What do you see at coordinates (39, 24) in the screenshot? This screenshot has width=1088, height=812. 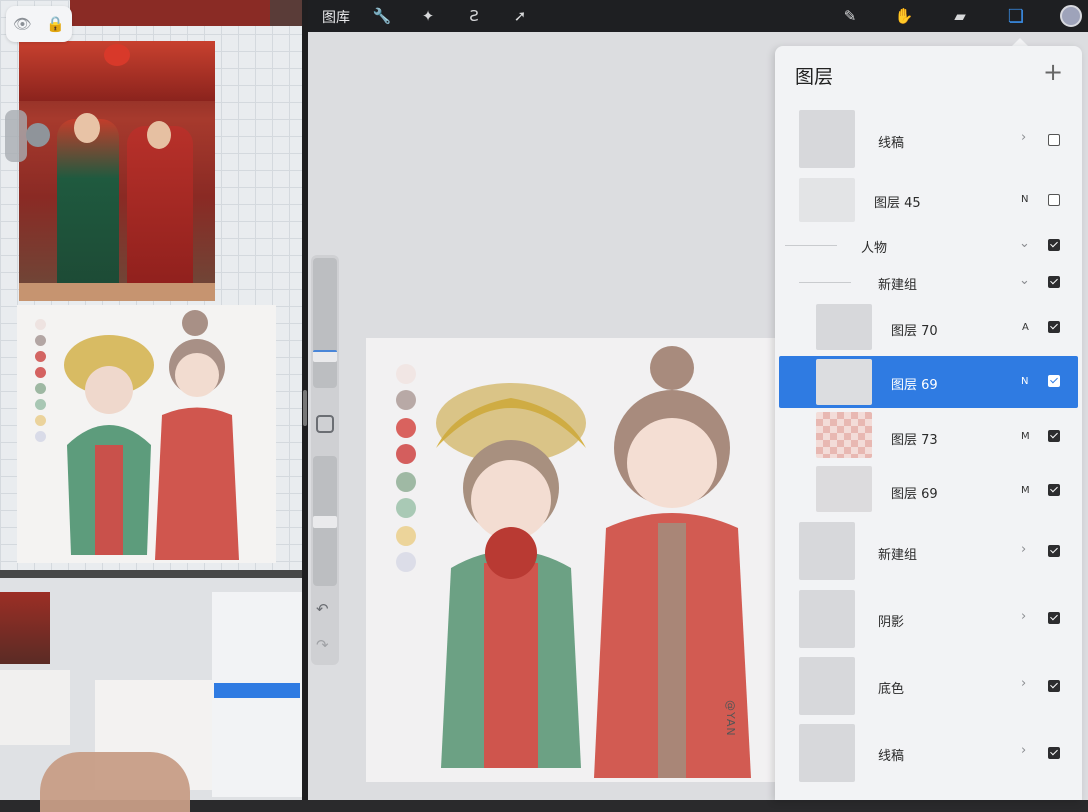 I see `reference-toolbar: 👁 🔒` at bounding box center [39, 24].